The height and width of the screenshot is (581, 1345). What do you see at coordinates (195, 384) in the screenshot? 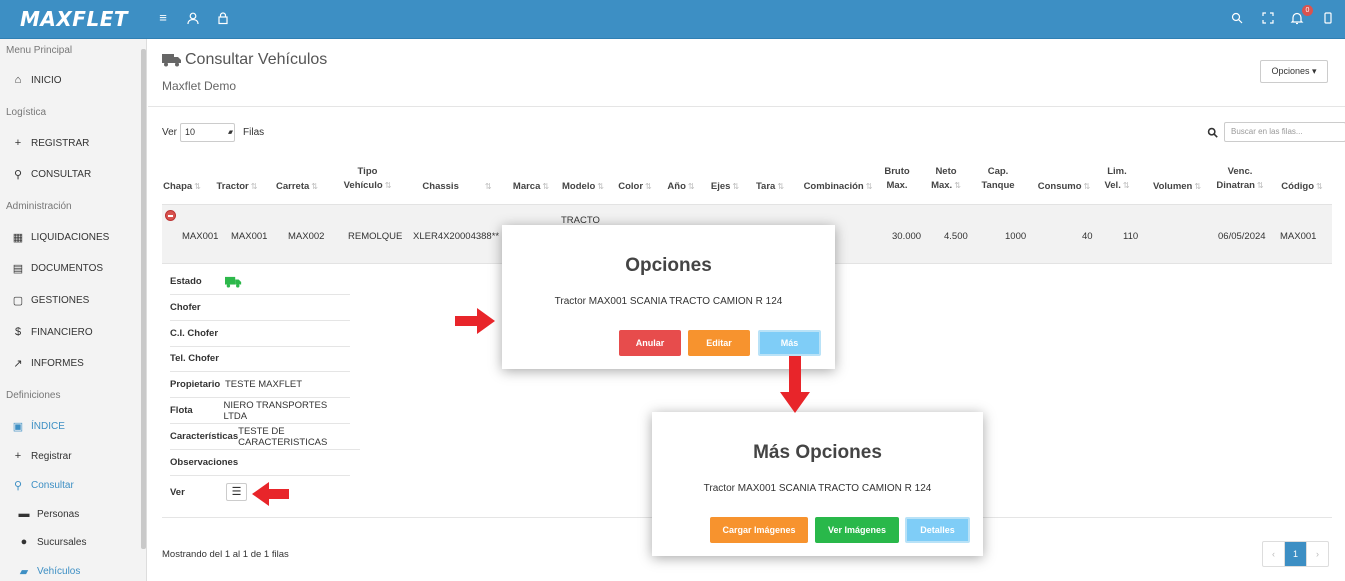
I see `detail-label: Propietario` at bounding box center [195, 384].